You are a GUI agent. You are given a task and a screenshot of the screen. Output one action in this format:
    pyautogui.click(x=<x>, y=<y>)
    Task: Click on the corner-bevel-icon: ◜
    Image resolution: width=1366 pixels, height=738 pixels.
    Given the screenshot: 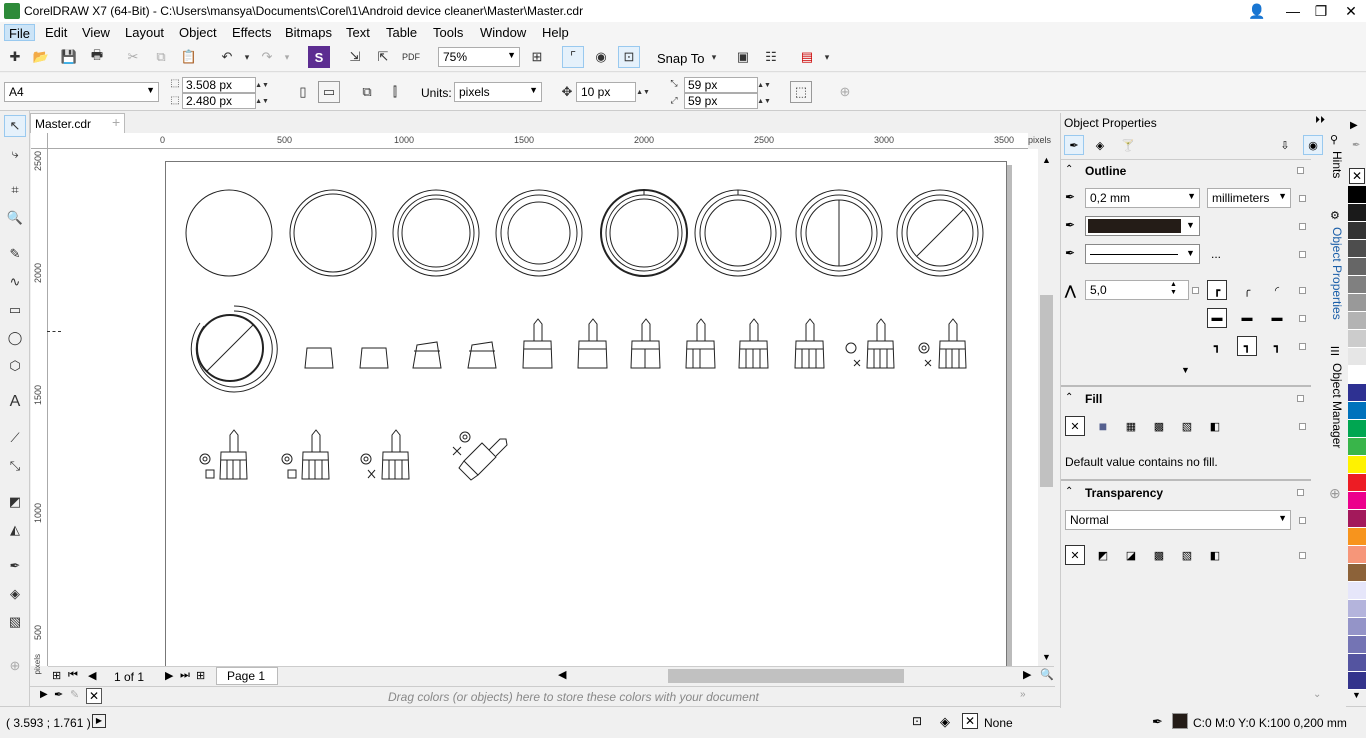 What is the action you would take?
    pyautogui.click(x=1277, y=290)
    